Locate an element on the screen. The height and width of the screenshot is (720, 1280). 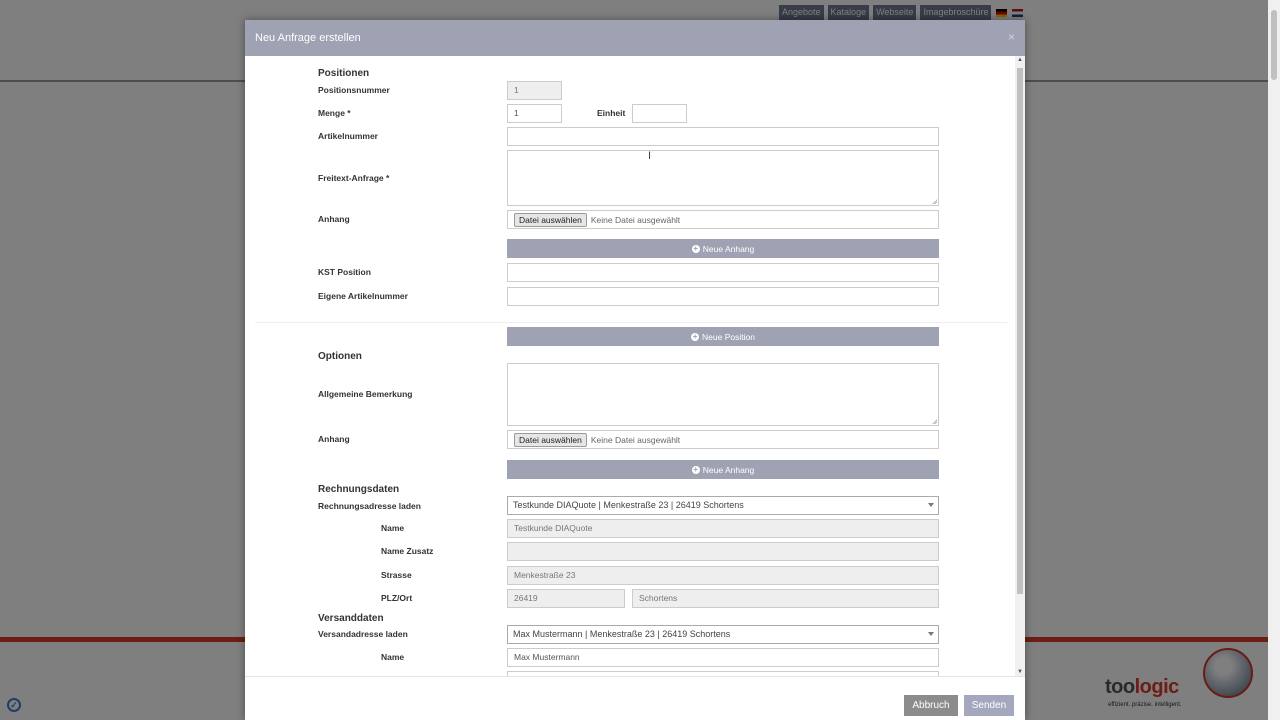
section-heading-optionen: Optionen is located at coordinates (340, 356).